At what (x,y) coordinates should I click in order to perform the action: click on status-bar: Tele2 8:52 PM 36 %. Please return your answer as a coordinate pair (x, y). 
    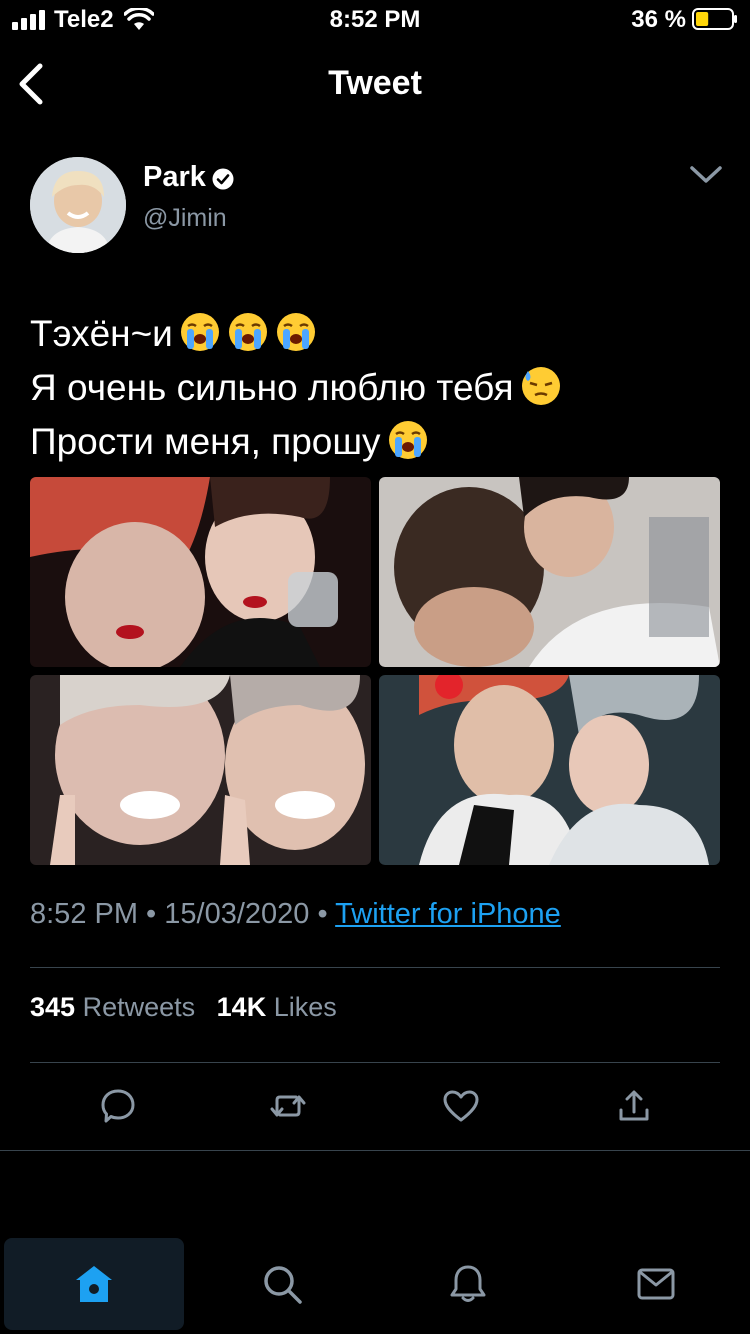
    Looking at the image, I should click on (375, 20).